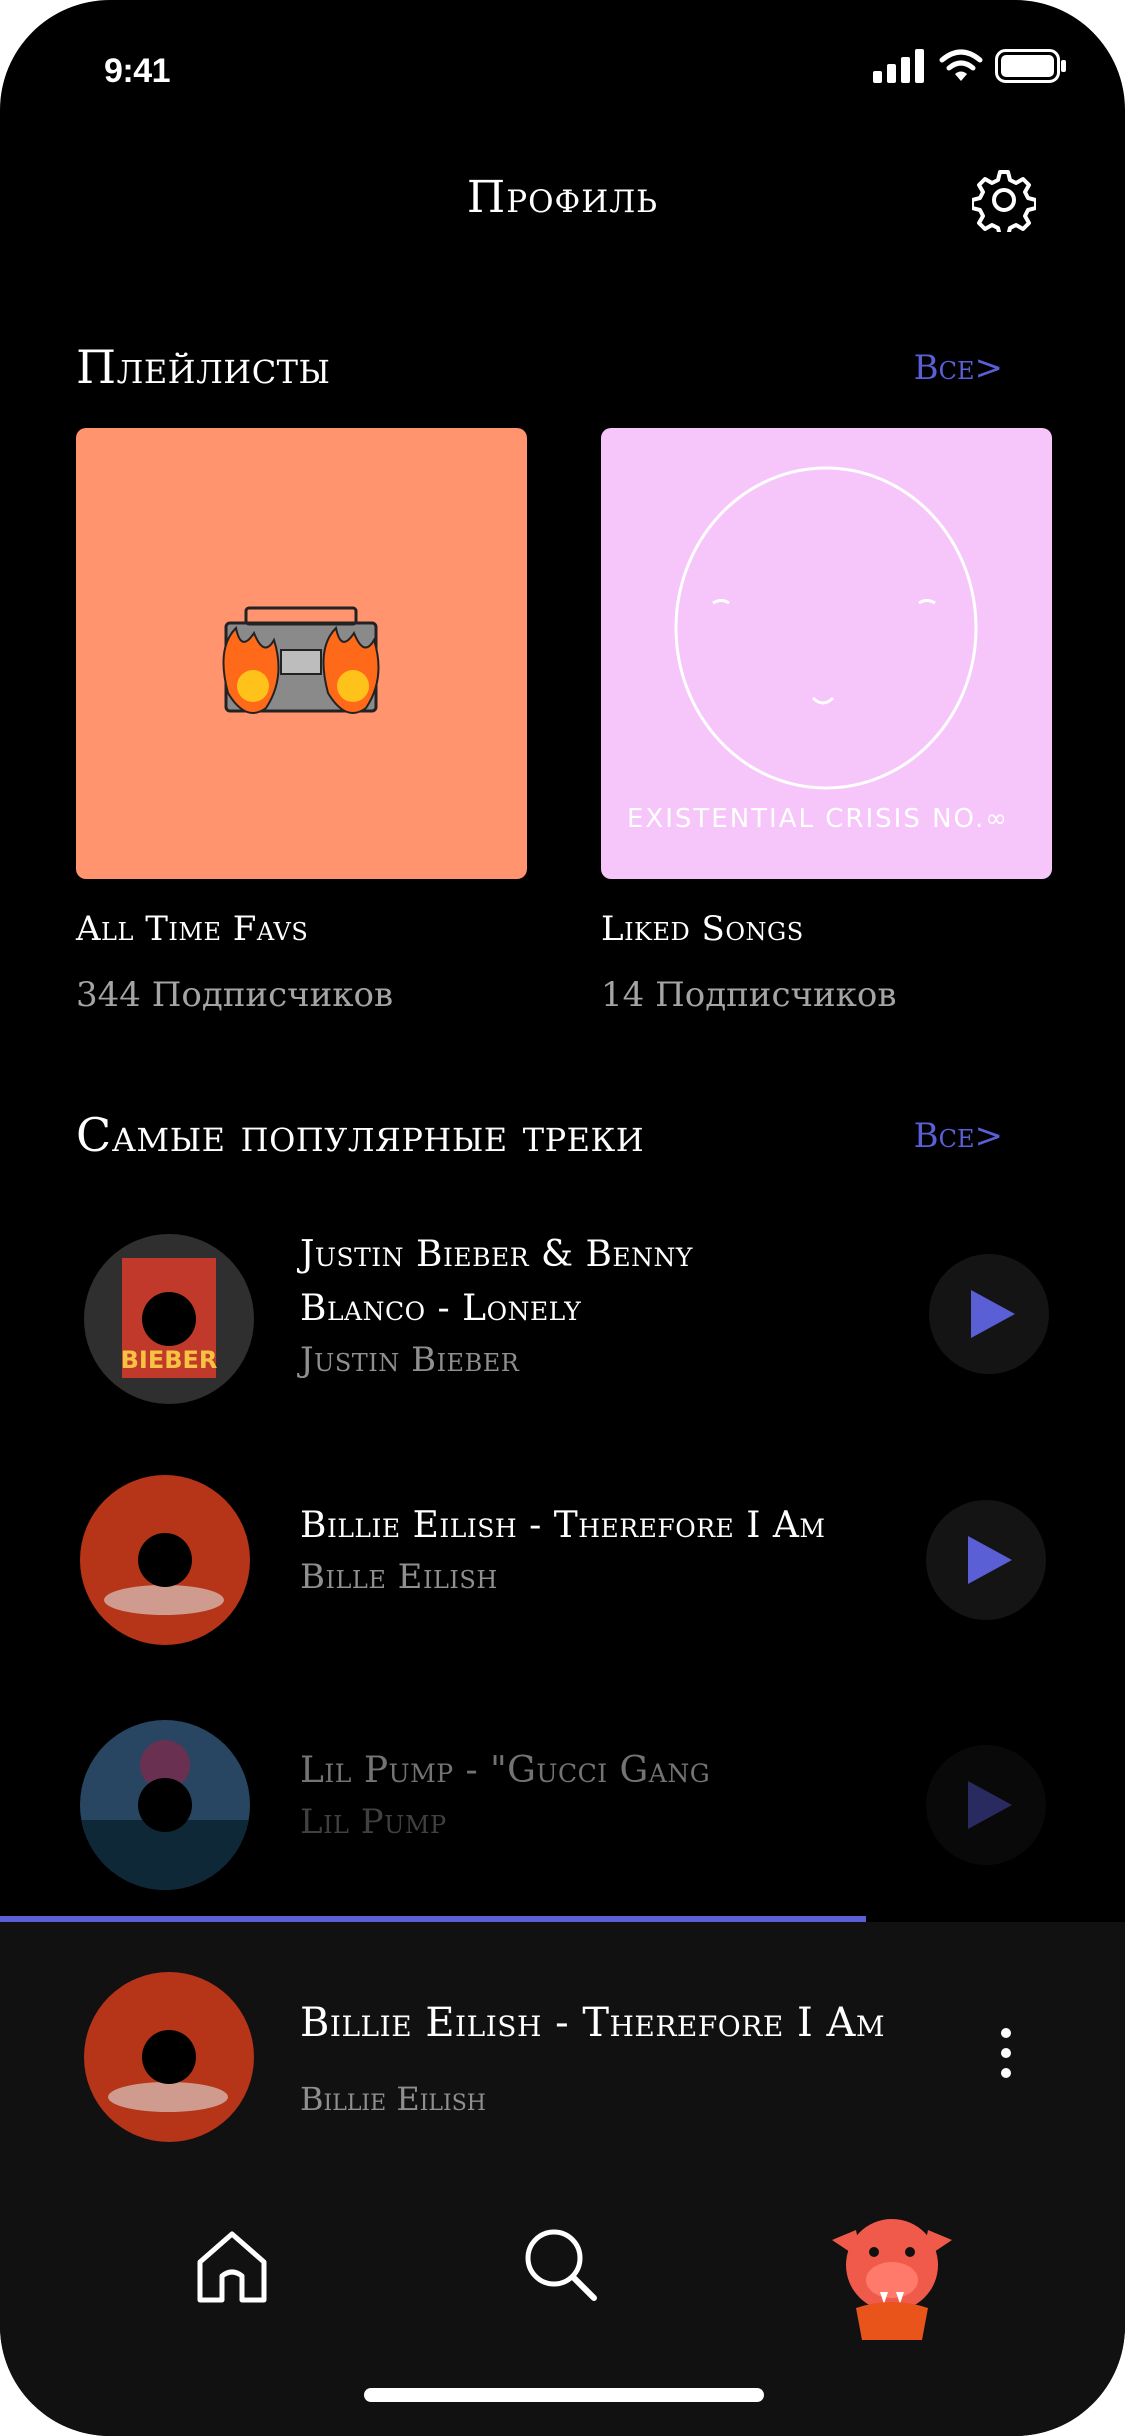 Image resolution: width=1125 pixels, height=2436 pixels. I want to click on tab-search, so click(560, 2266).